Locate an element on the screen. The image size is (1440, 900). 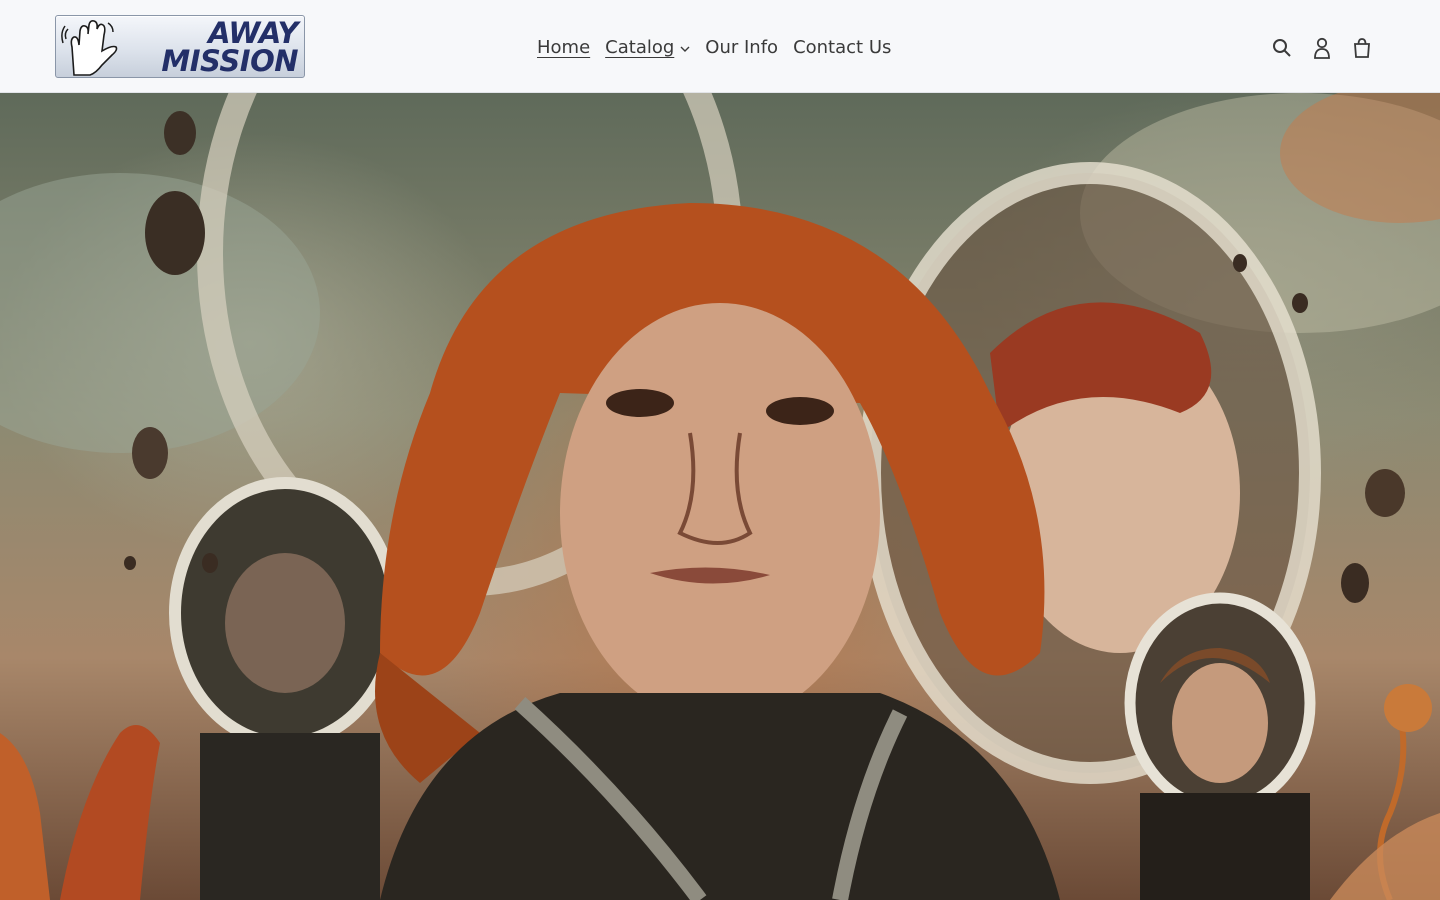
nav-contact-us-label: Contact Us is located at coordinates (842, 47).